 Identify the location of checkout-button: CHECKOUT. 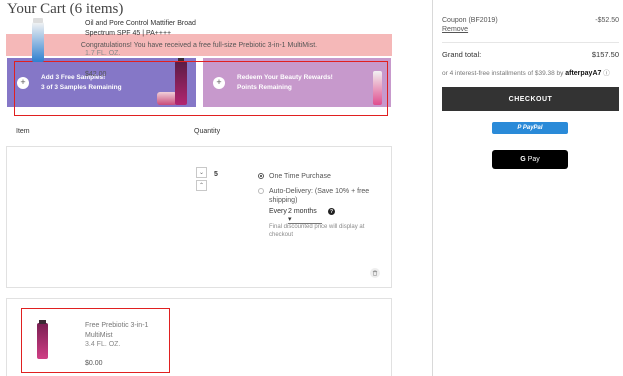
(530, 99).